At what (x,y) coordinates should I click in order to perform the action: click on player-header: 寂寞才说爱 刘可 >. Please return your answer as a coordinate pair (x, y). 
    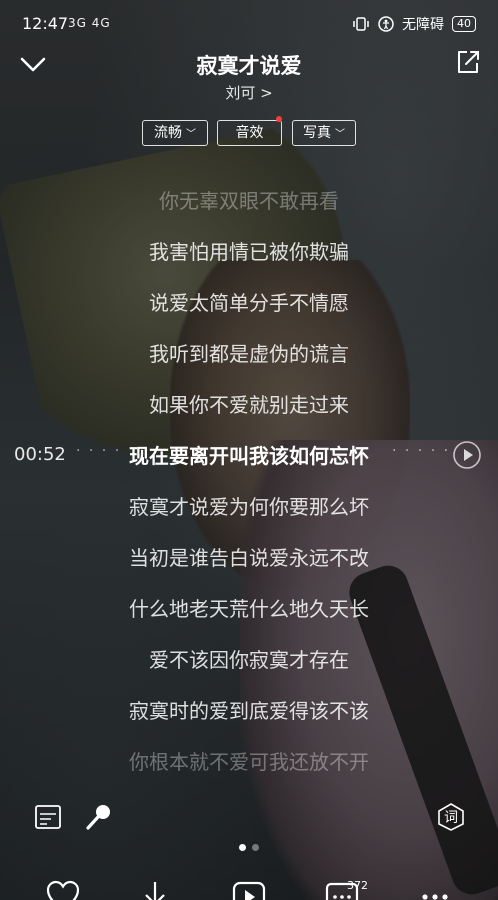
    Looking at the image, I should click on (249, 75).